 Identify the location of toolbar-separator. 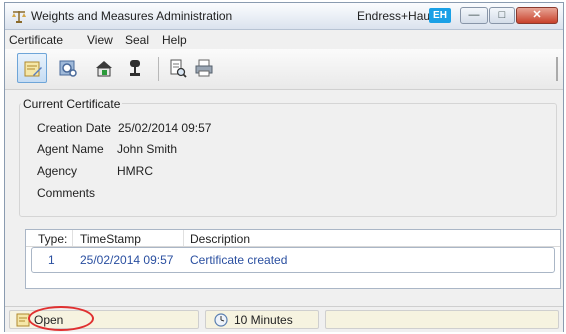
(158, 69).